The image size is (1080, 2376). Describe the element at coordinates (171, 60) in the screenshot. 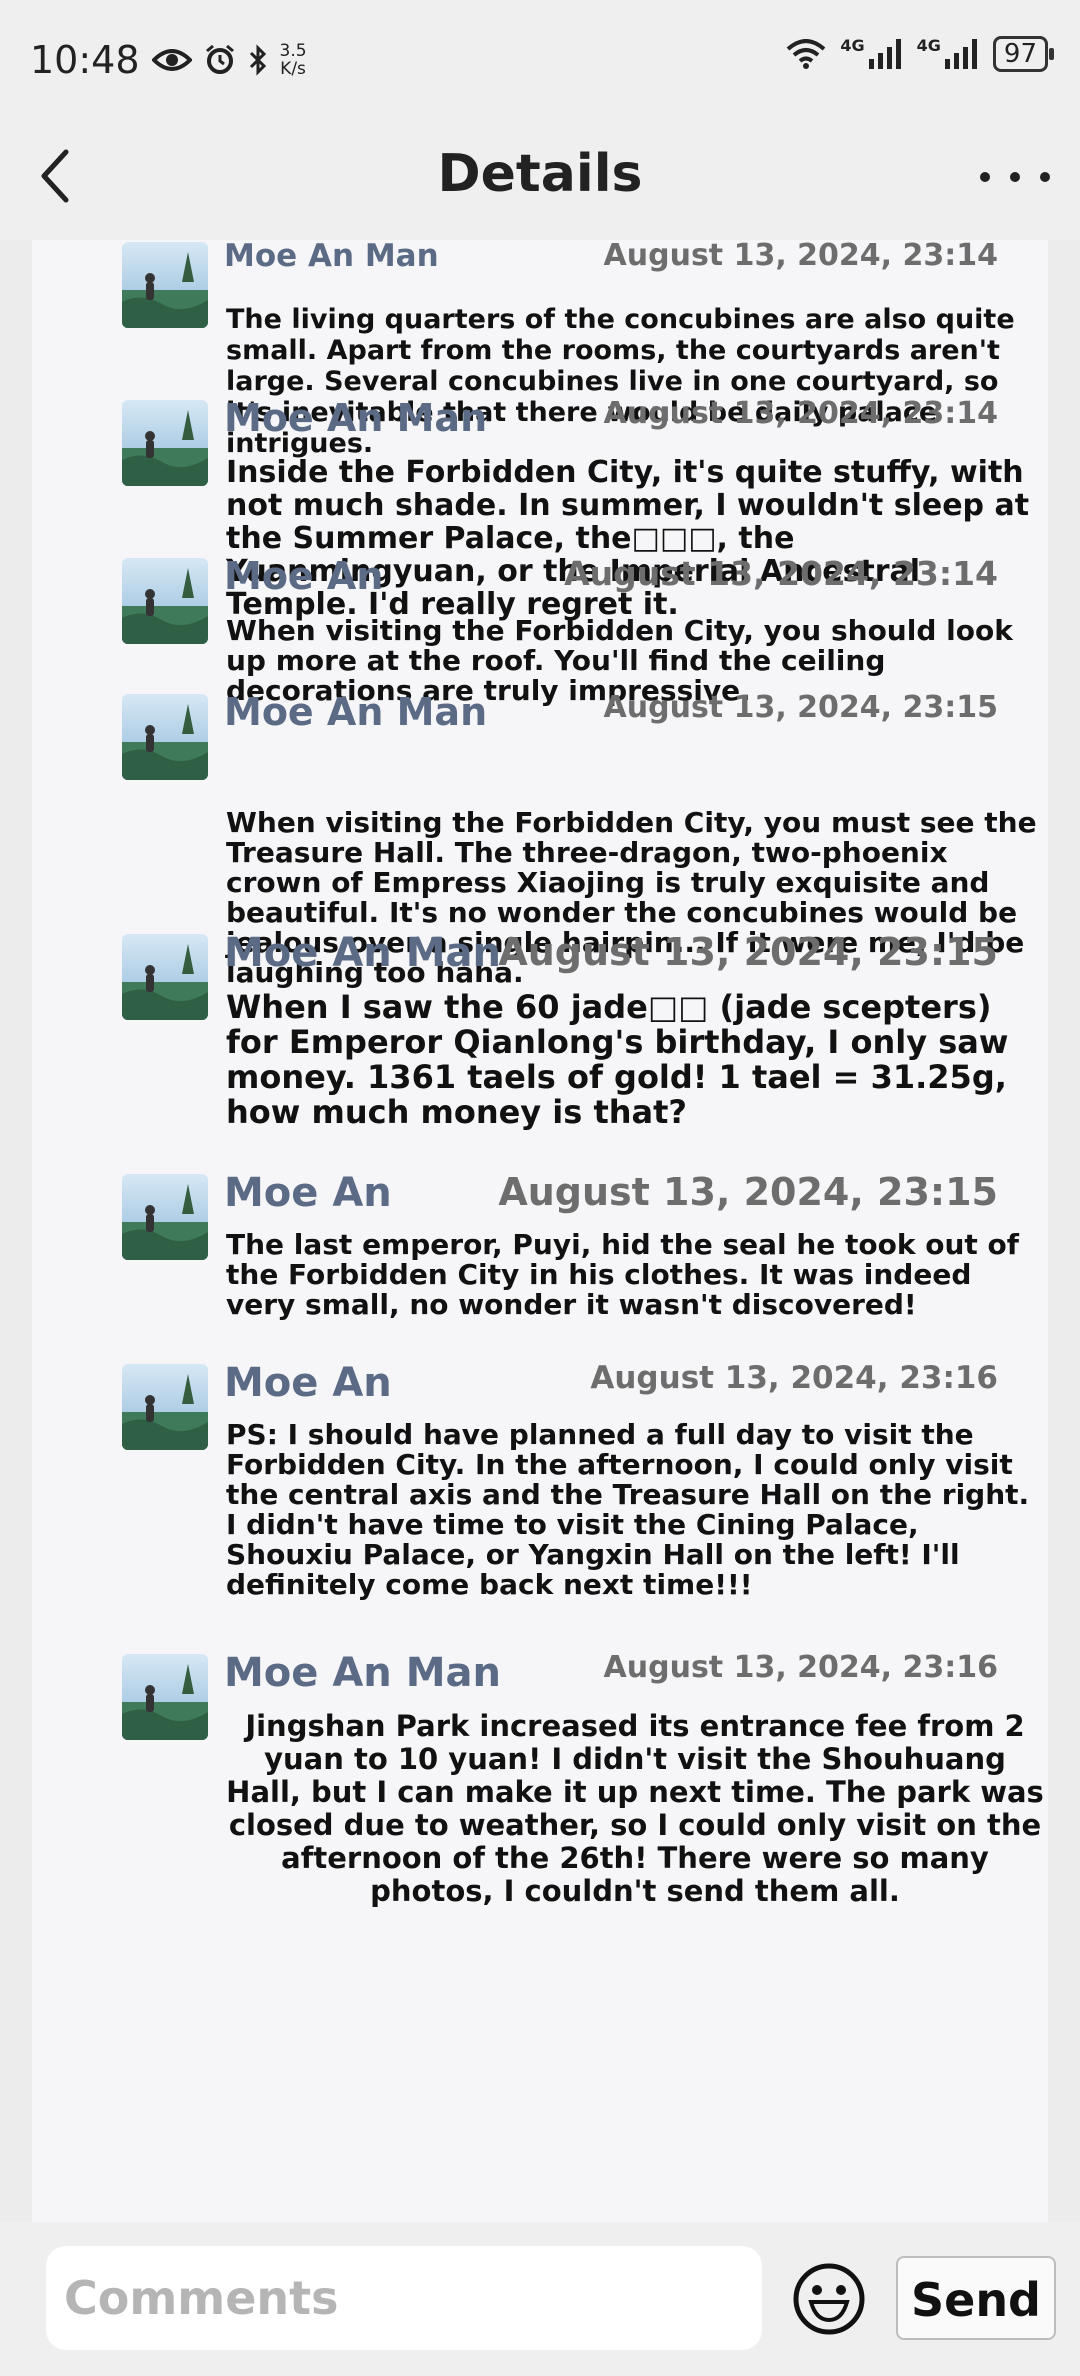

I see `eye-icon` at that location.